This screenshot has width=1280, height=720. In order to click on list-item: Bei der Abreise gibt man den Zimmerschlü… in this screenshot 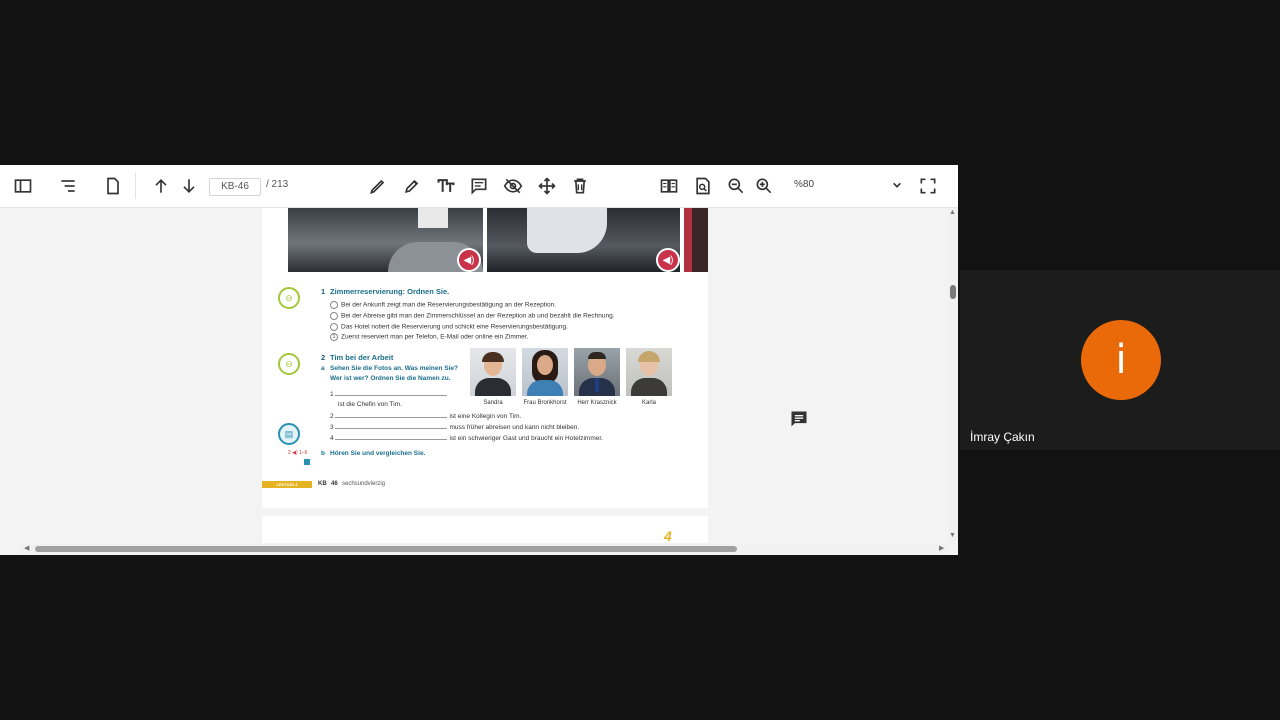, I will do `click(472, 316)`.